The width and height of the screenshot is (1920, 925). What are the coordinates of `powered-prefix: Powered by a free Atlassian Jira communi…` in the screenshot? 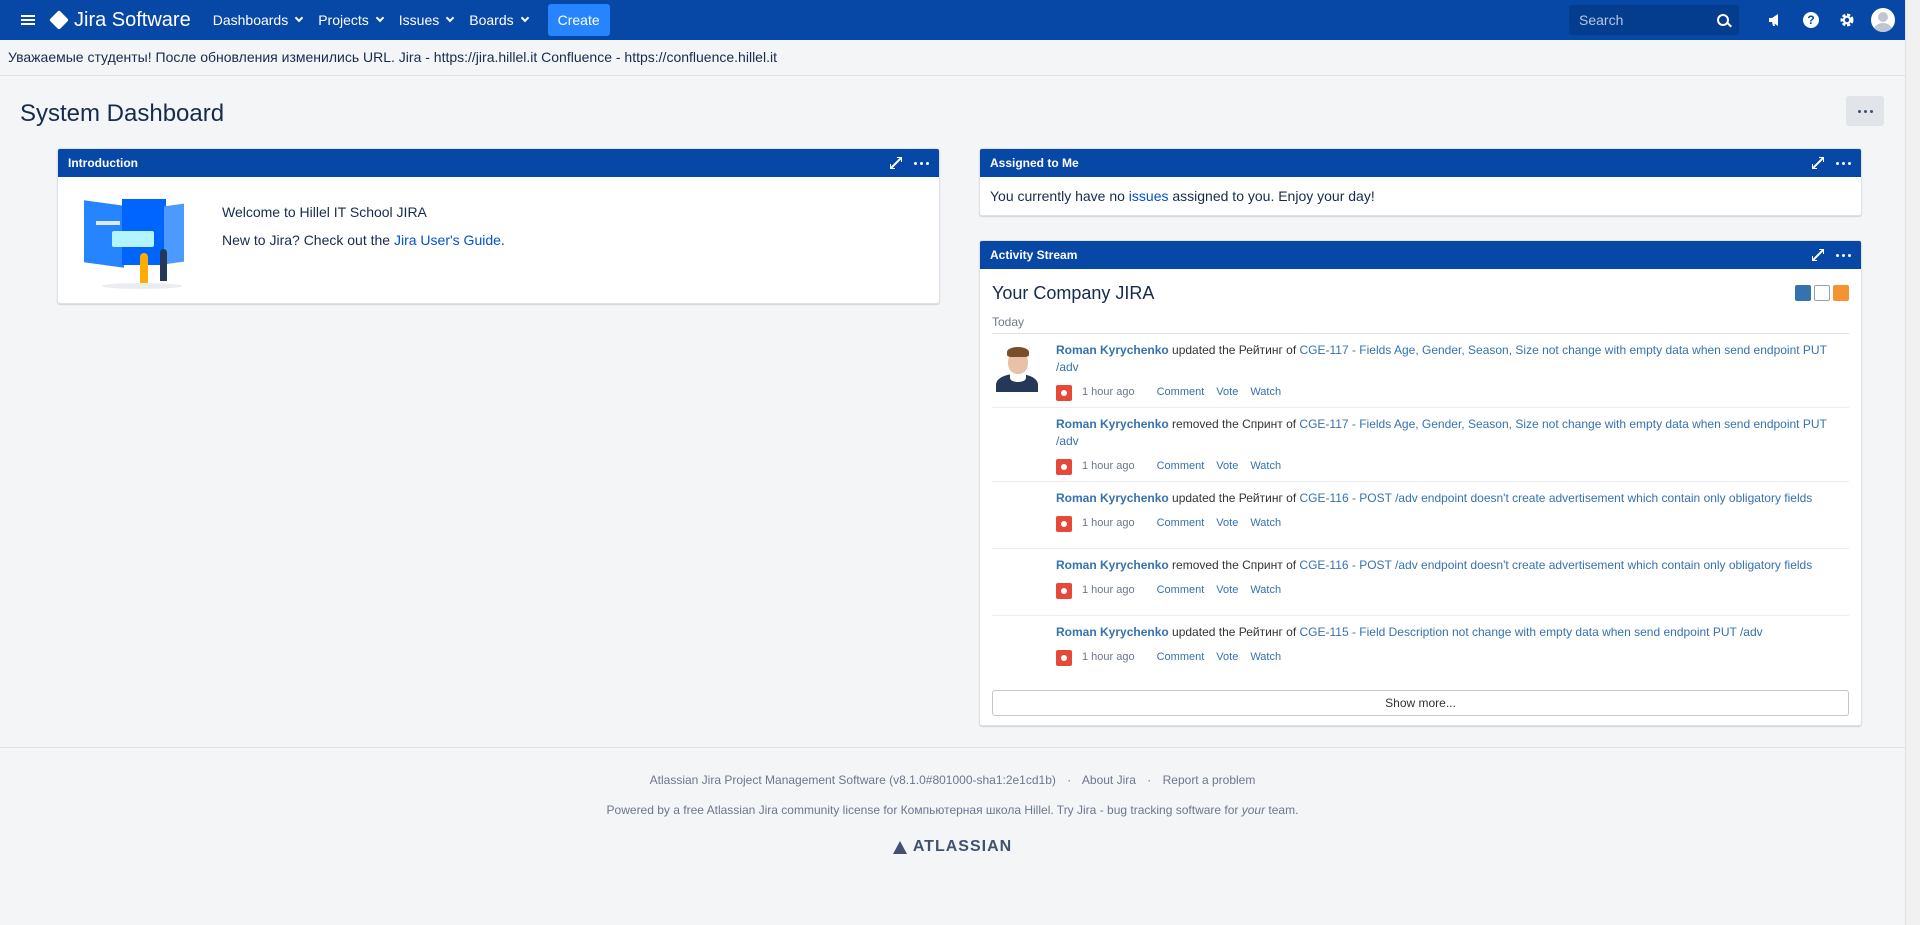 It's located at (924, 810).